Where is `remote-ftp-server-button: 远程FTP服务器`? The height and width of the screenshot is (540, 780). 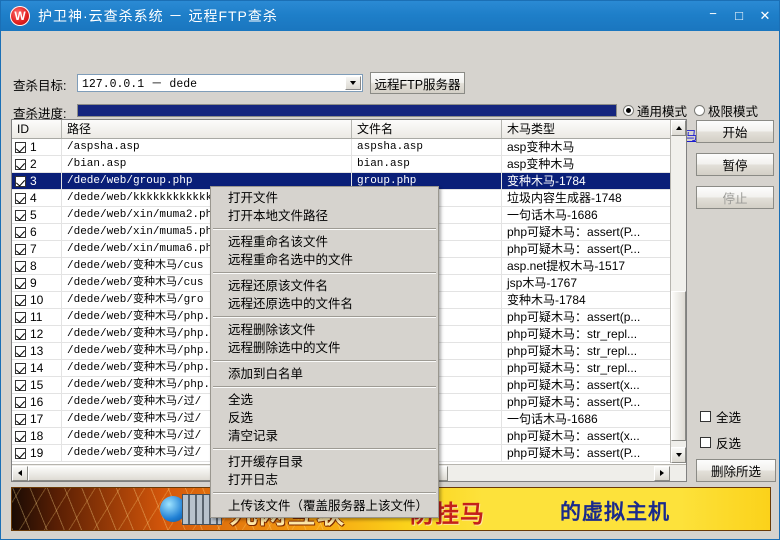 remote-ftp-server-button: 远程FTP服务器 is located at coordinates (417, 83).